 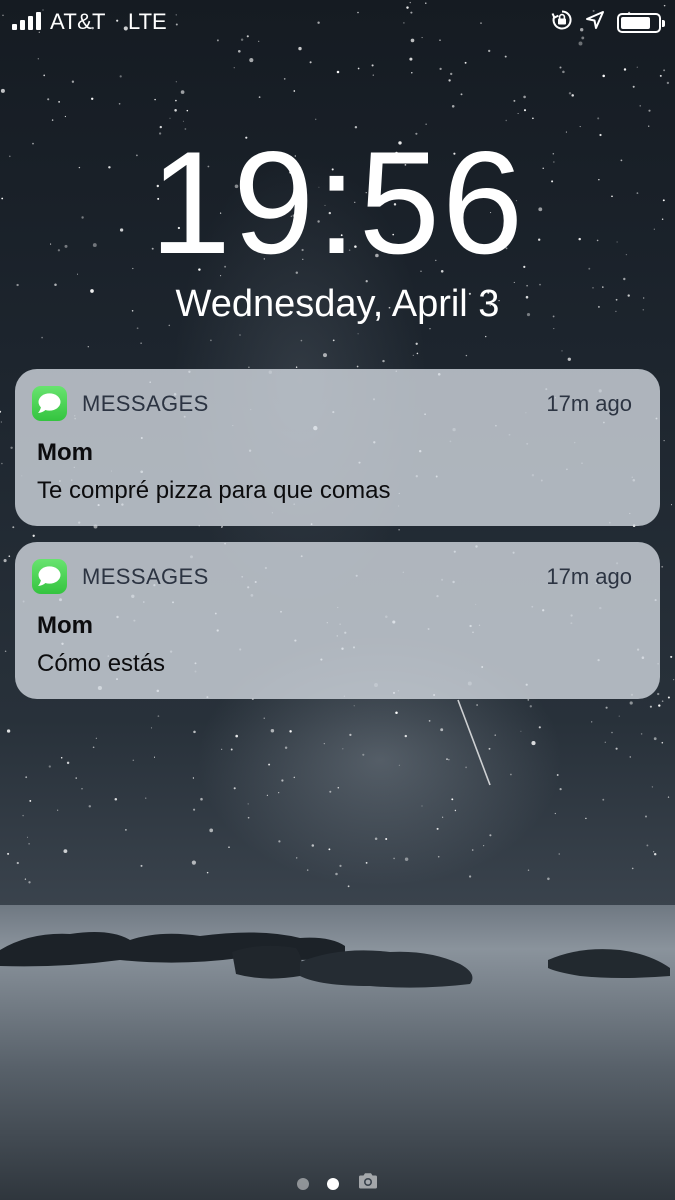 I want to click on messages-app-icon, so click(x=49, y=403).